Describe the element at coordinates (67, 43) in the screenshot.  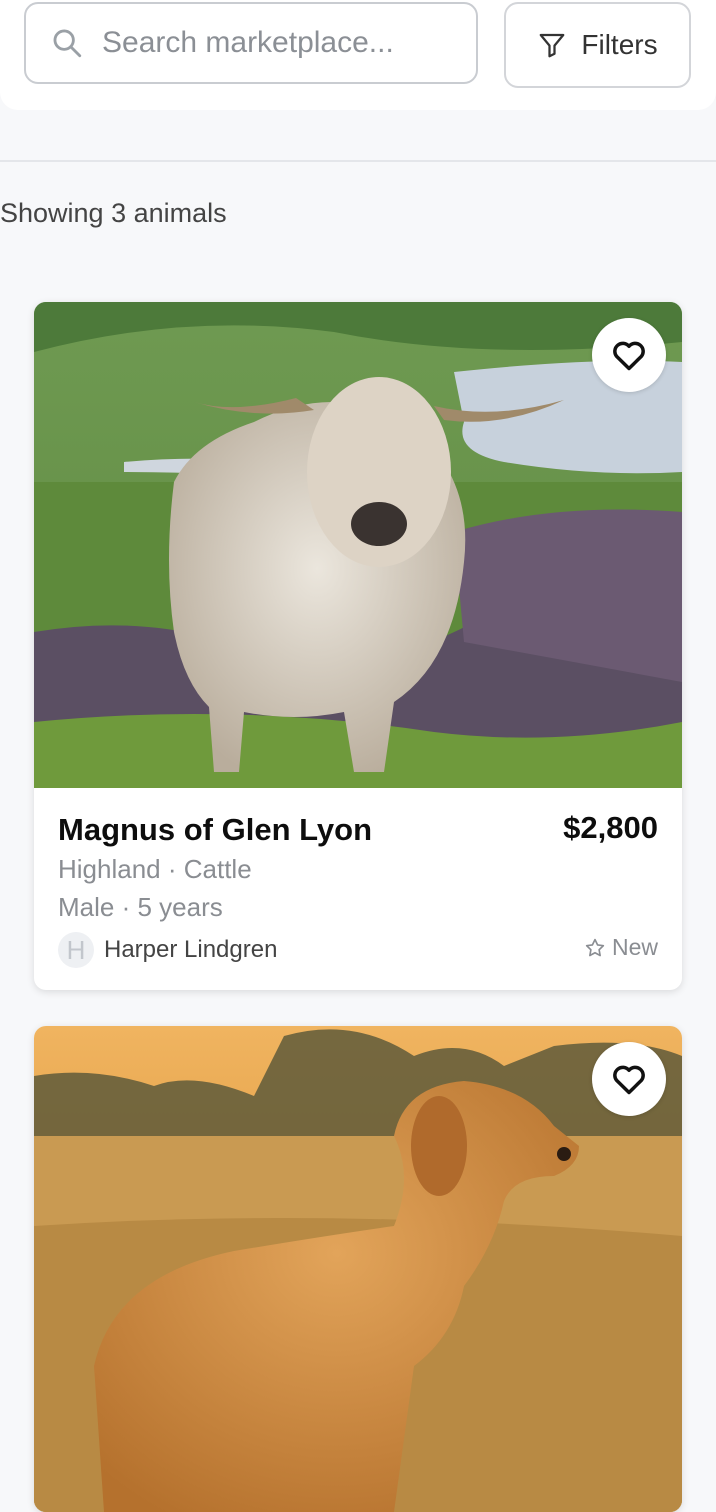
I see `search-icon` at that location.